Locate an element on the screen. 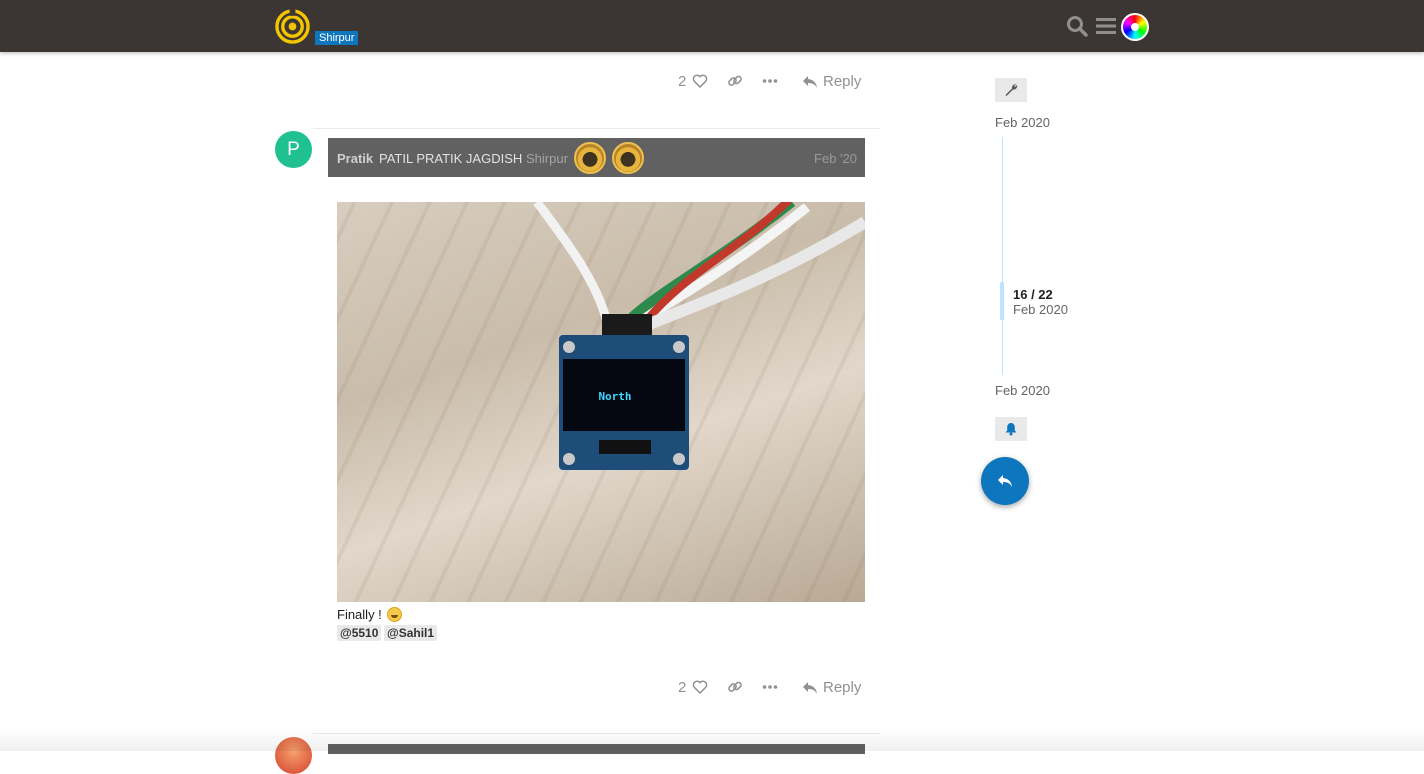 This screenshot has height=774, width=1424. post-actions: 2 Reply is located at coordinates (770, 688).